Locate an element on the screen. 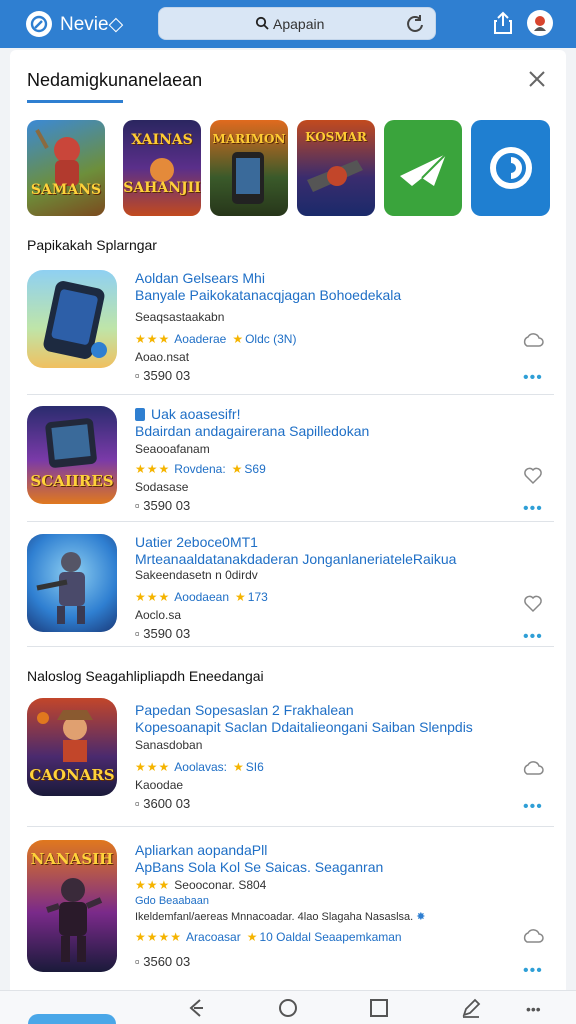 The image size is (576, 1024). rating-extra: 10 Oaldal Seaapemkaman is located at coordinates (330, 937).